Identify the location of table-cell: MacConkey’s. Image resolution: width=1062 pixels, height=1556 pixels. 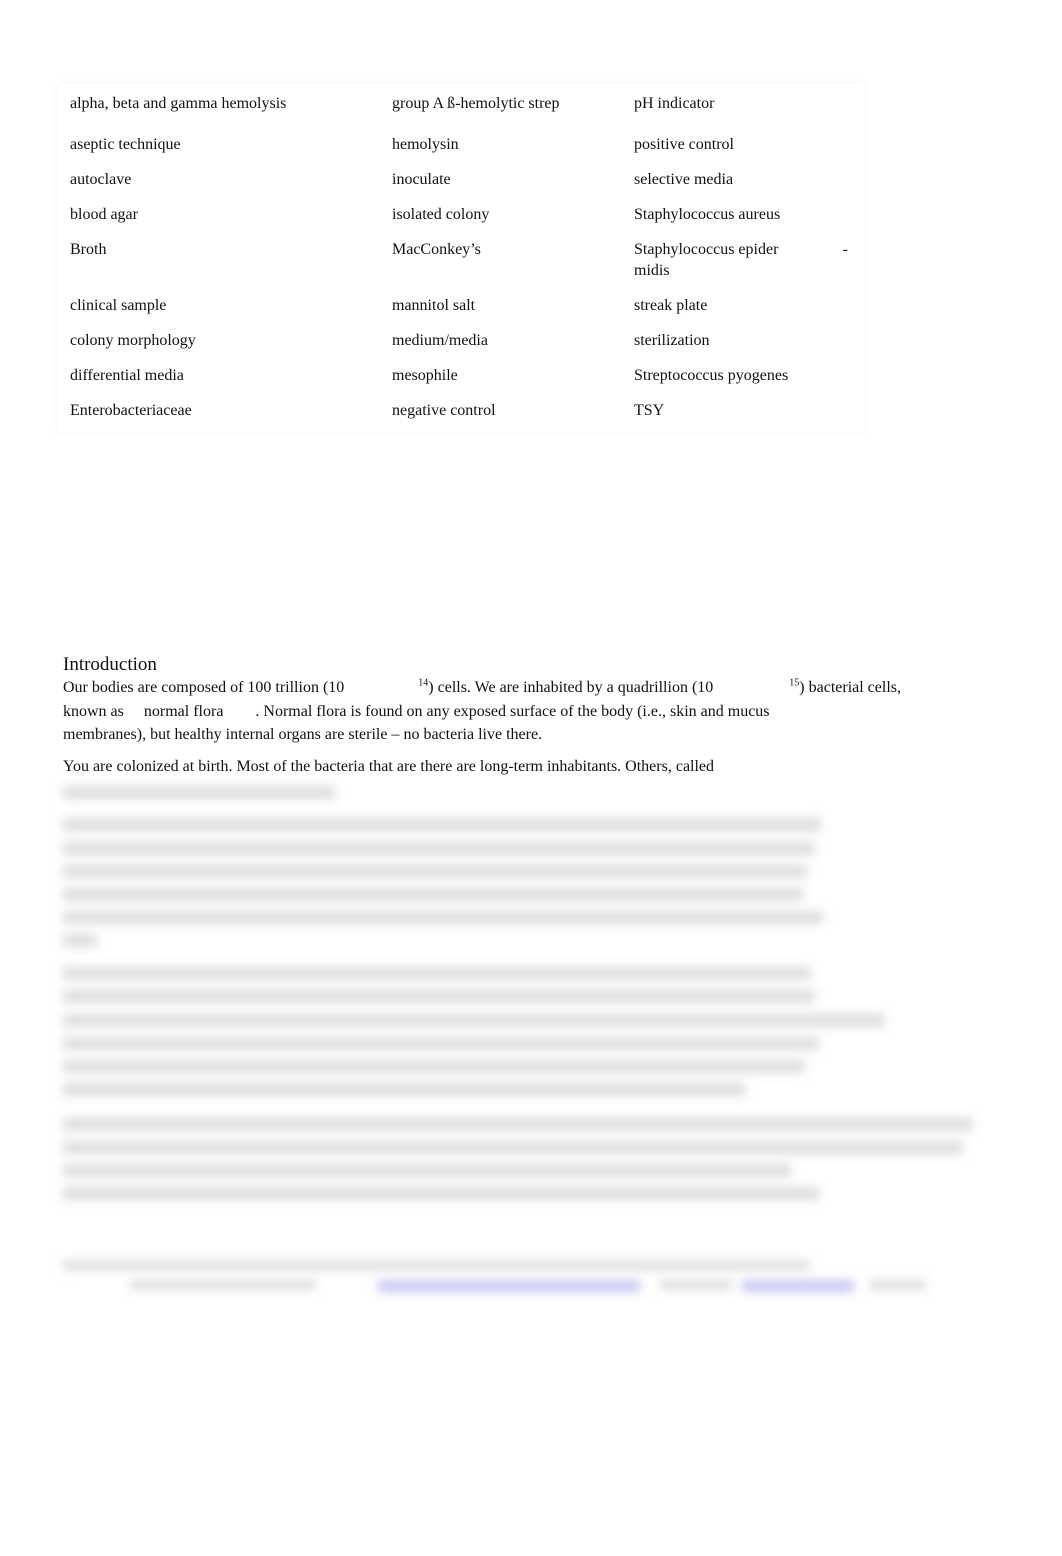
(436, 249).